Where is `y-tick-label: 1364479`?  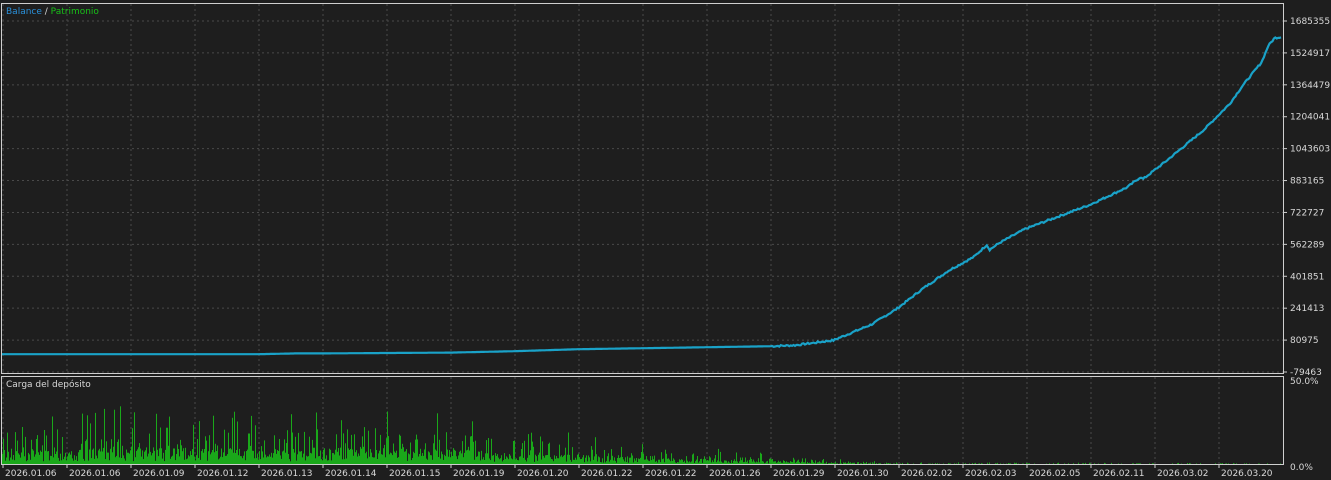 y-tick-label: 1364479 is located at coordinates (1310, 86).